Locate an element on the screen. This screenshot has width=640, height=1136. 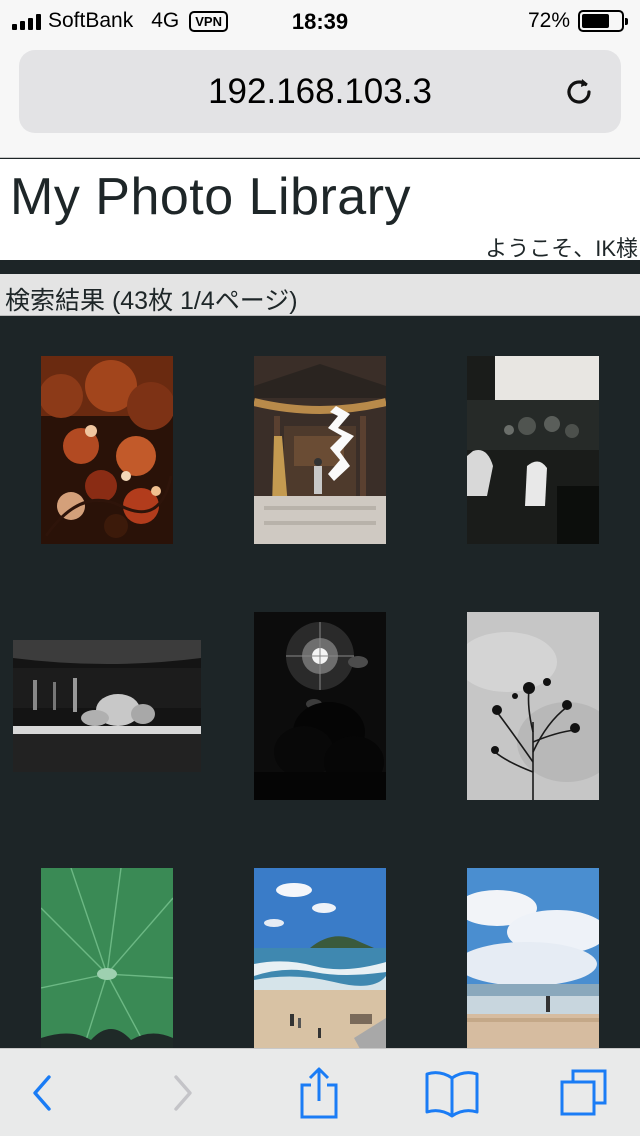
welcome-message: ようこそ、IK様 is located at coordinates (561, 248).